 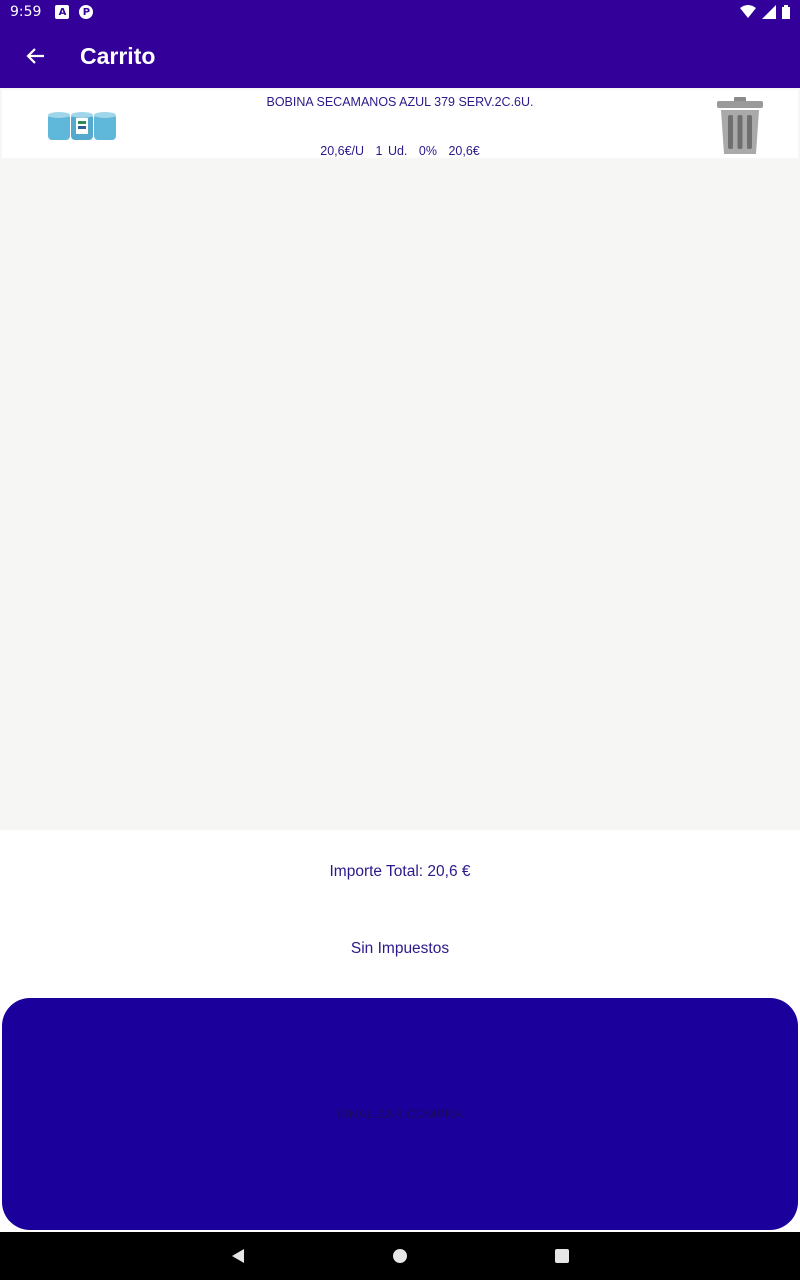 I want to click on system-nav-bar, so click(x=400, y=1256).